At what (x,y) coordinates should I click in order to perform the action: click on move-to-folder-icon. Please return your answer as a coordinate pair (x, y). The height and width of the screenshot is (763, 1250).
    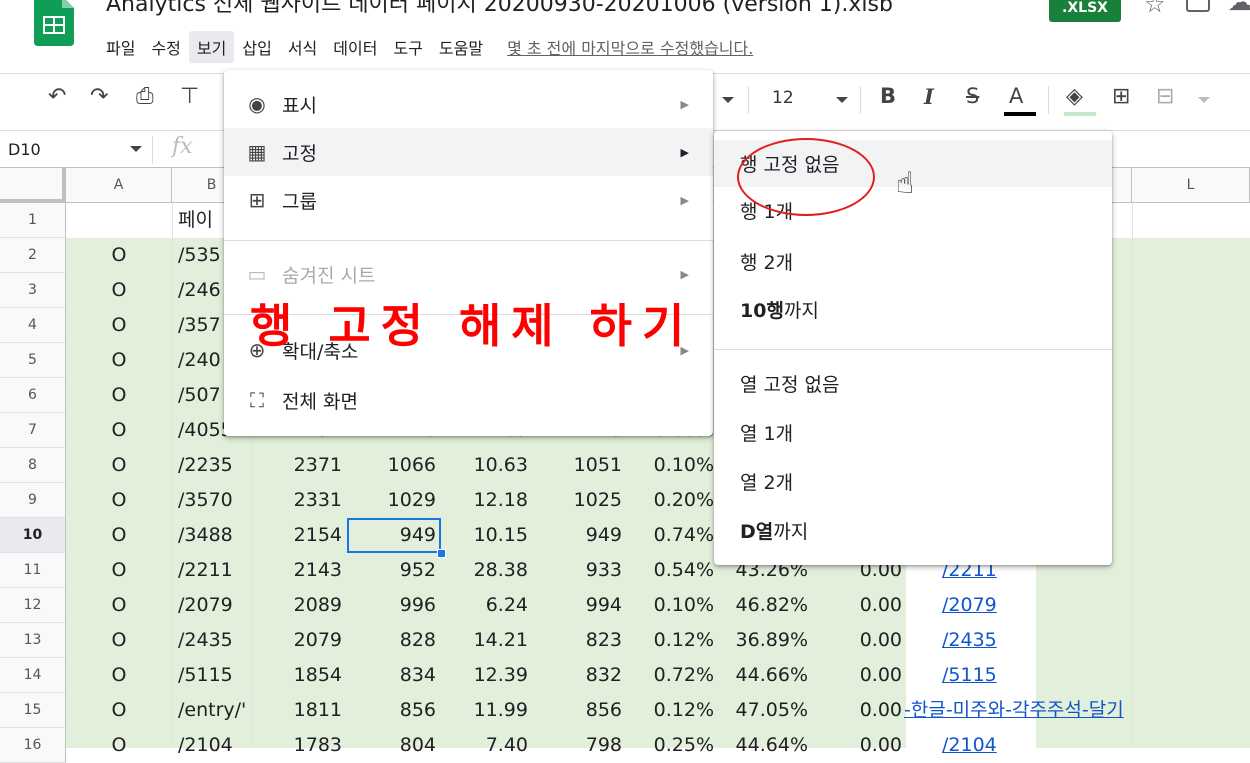
    Looking at the image, I should click on (1198, 6).